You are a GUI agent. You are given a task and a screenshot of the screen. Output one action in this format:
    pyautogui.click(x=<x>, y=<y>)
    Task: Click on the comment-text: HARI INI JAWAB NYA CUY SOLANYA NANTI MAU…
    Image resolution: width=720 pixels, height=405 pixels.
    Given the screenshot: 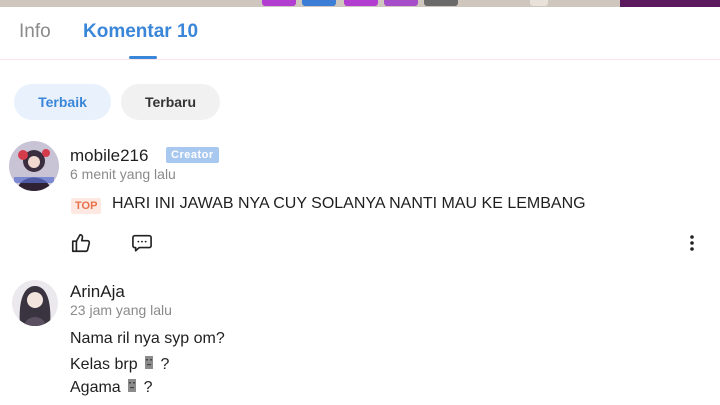 What is the action you would take?
    pyautogui.click(x=349, y=203)
    